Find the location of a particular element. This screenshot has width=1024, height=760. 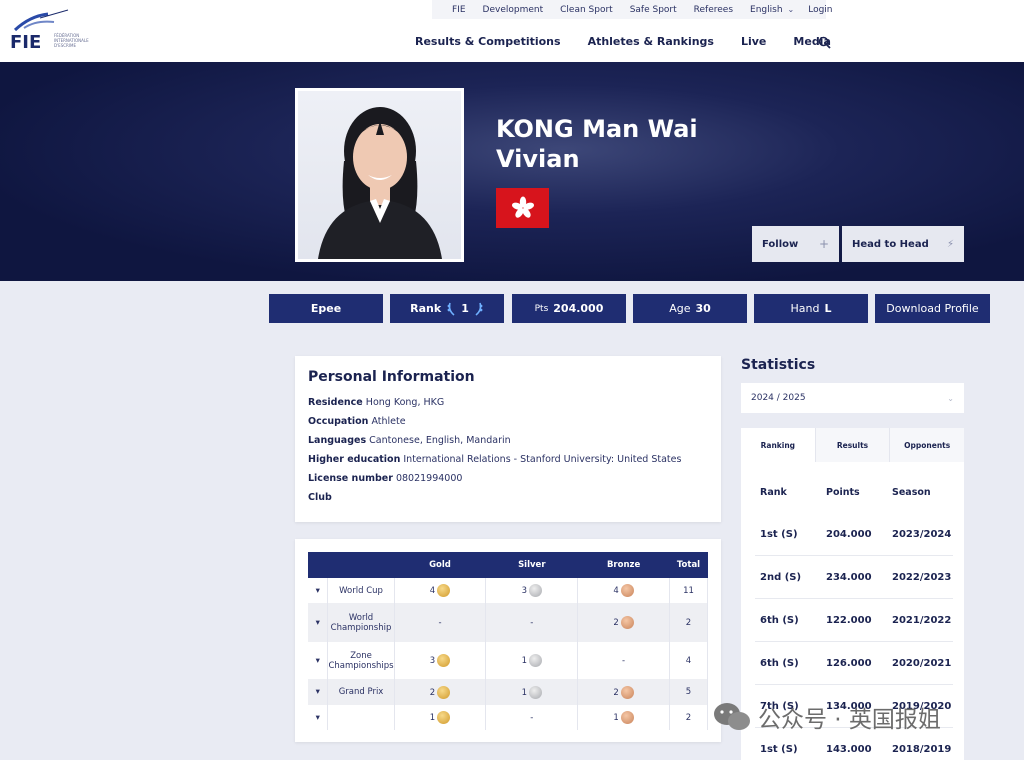

event-name: Zone Championships is located at coordinates (361, 660).